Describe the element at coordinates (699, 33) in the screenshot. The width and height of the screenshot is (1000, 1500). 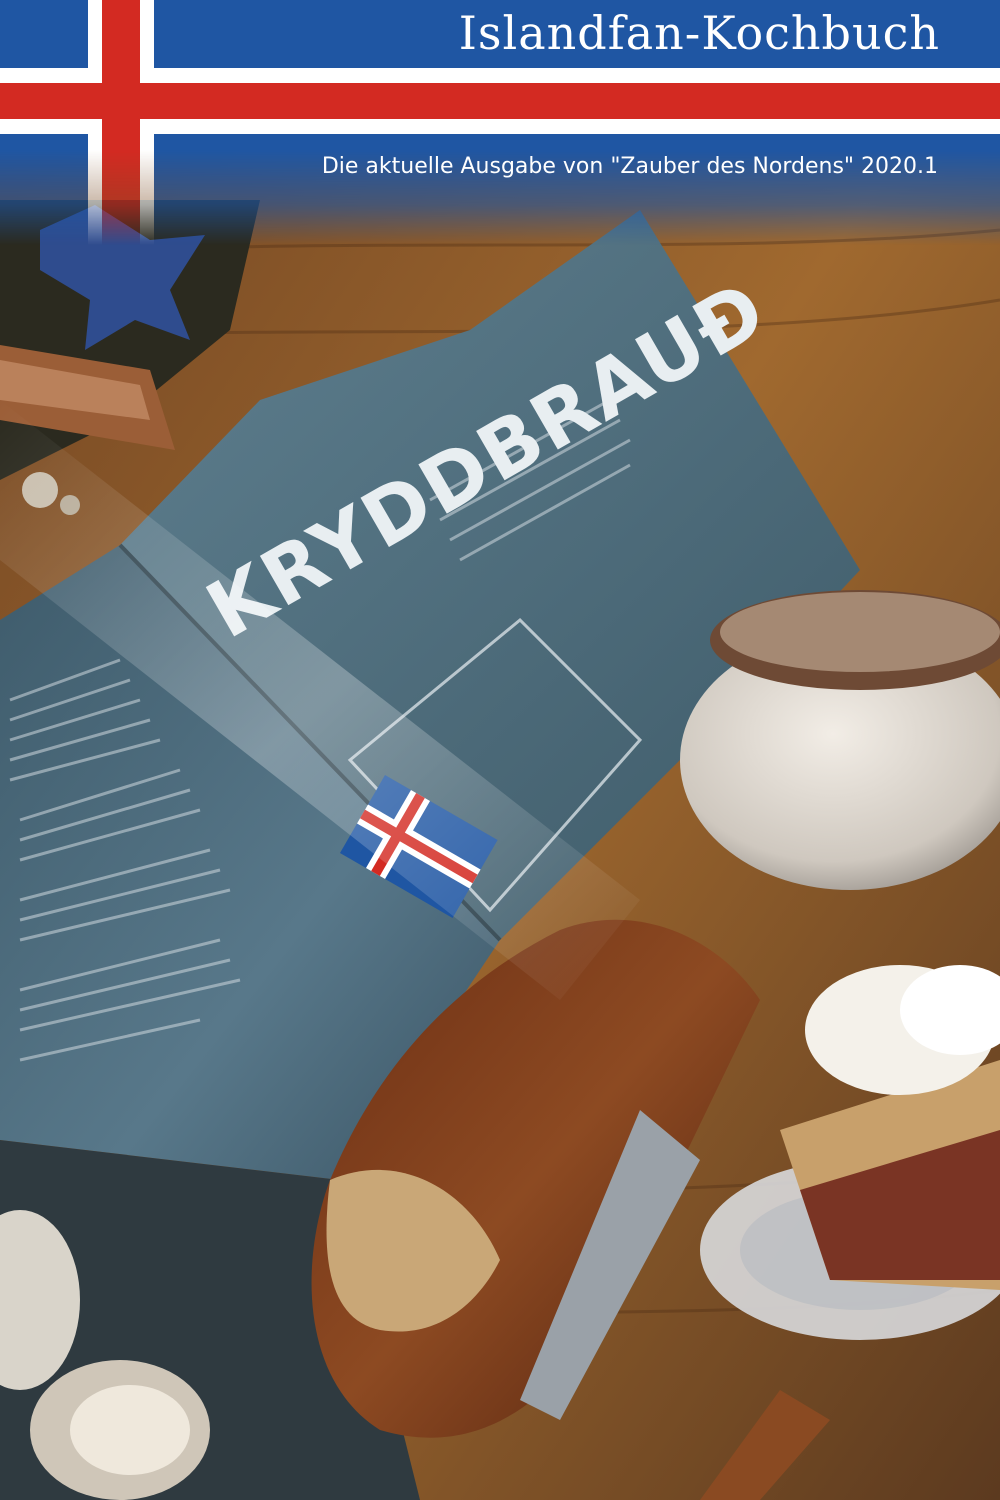
I see `page-title: Islandfan-Kochbuch` at that location.